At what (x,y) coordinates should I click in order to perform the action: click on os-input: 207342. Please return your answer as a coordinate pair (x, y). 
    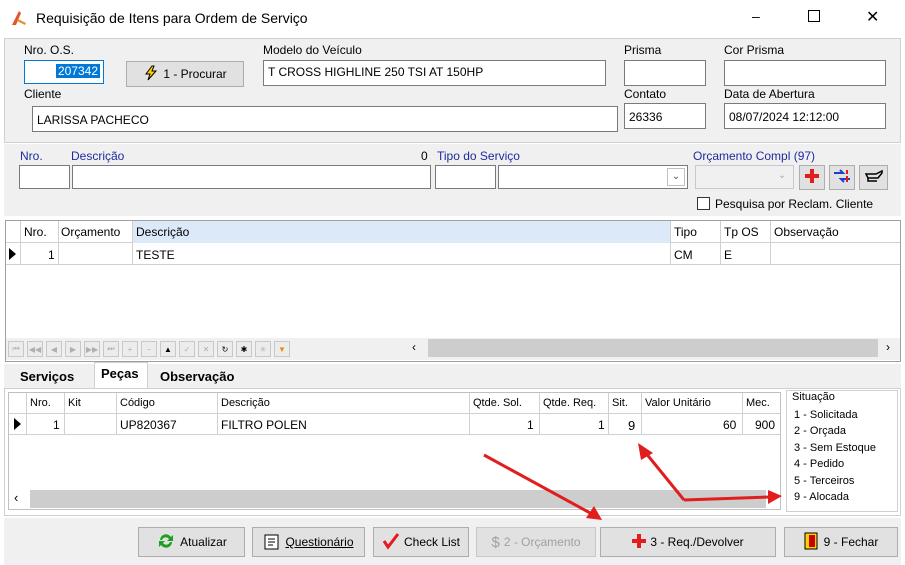
    Looking at the image, I should click on (64, 72).